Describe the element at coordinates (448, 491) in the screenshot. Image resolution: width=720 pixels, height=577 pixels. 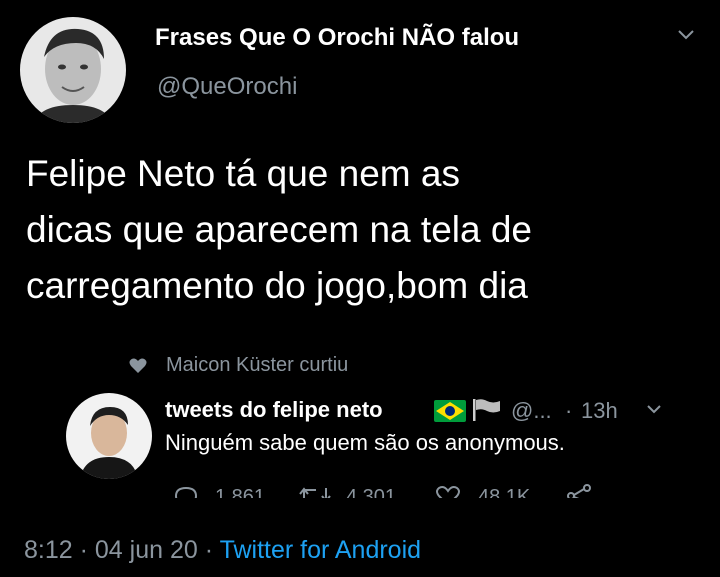
I see `like-icon` at that location.